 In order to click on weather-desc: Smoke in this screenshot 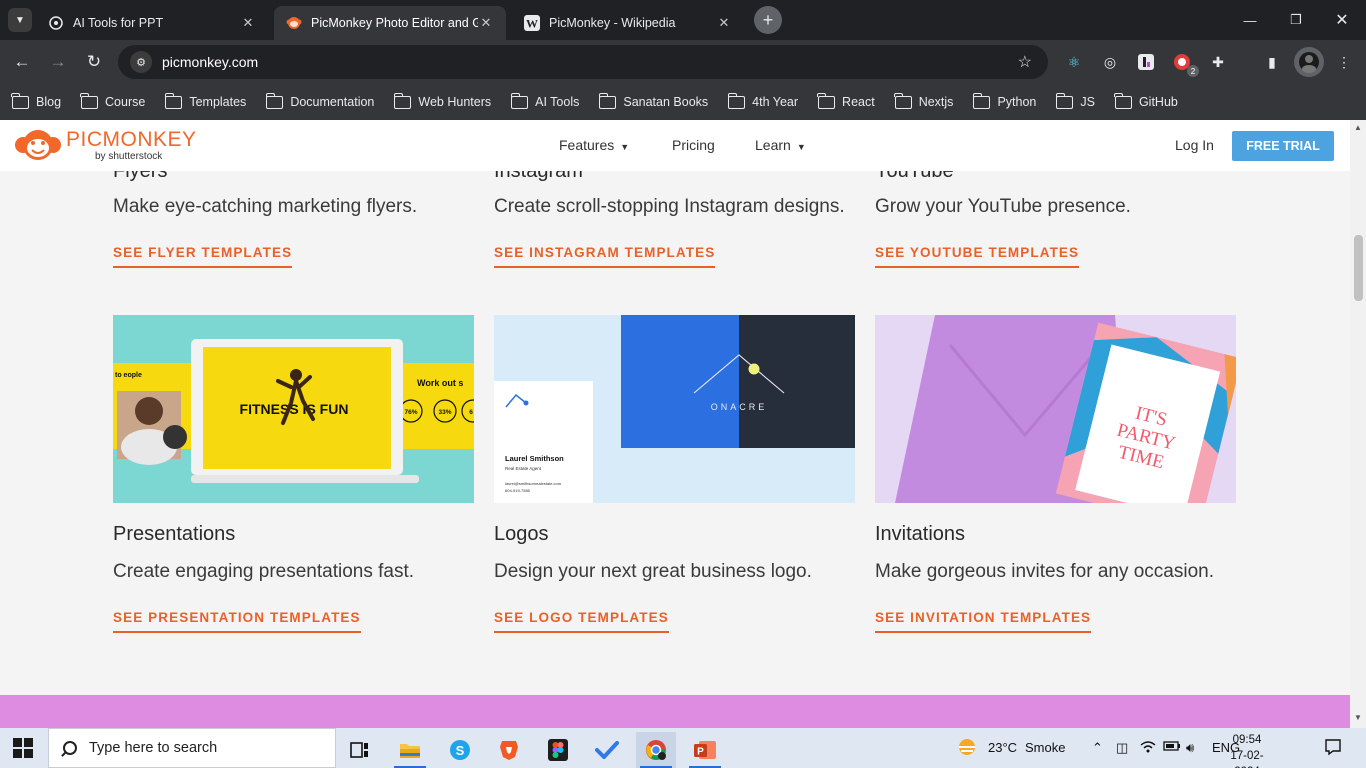, I will do `click(1045, 747)`.